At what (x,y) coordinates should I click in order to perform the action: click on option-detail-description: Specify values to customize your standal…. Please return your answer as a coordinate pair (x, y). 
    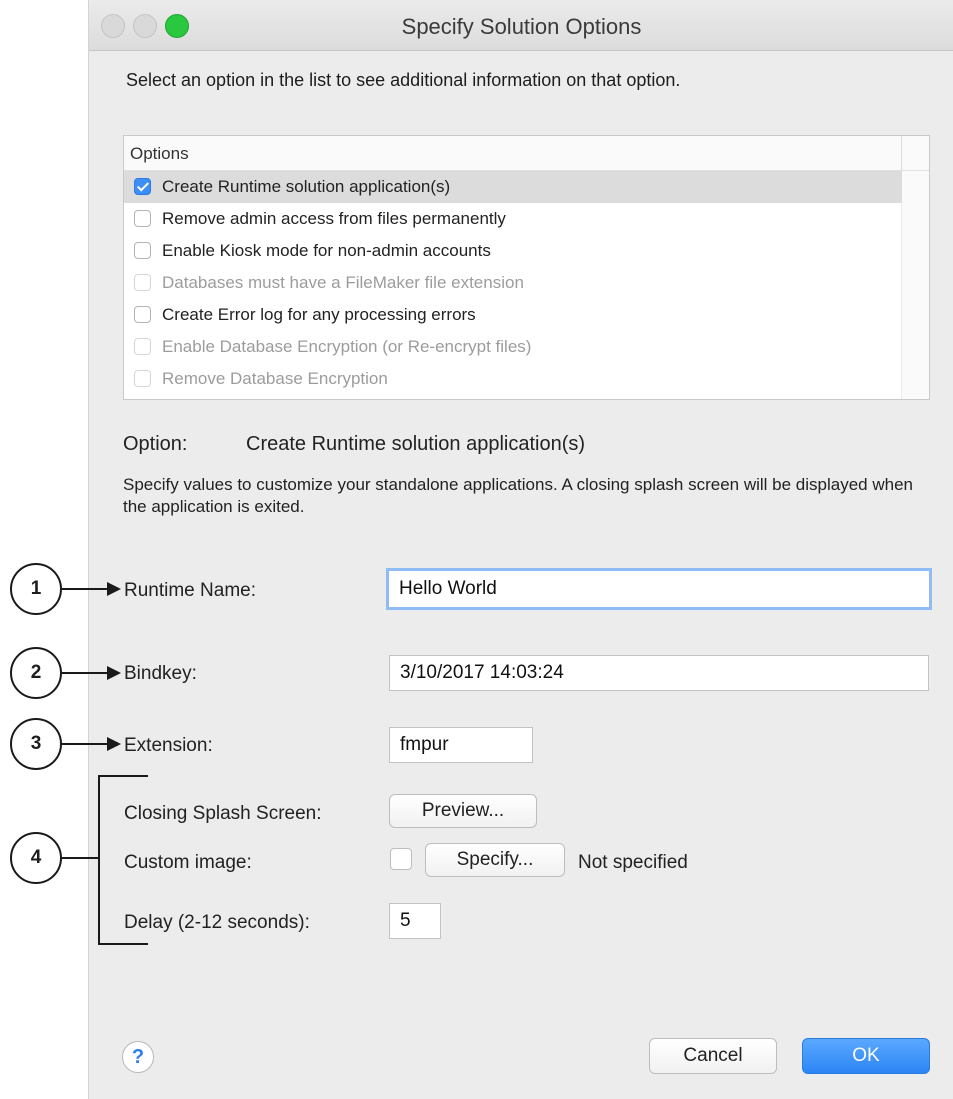
    Looking at the image, I should click on (518, 495).